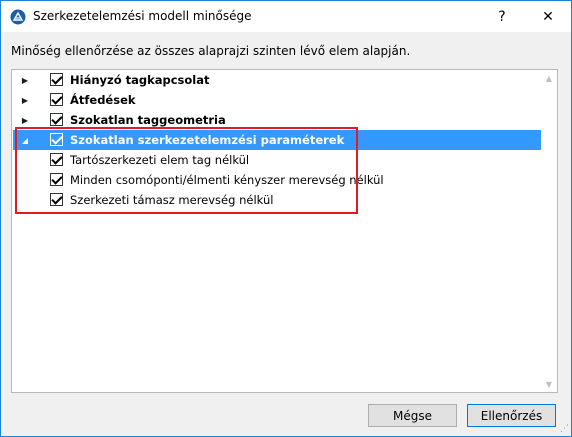 The width and height of the screenshot is (572, 437). What do you see at coordinates (140, 80) in the screenshot?
I see `tree-item-label: Hiányzó tagkapcsolat` at bounding box center [140, 80].